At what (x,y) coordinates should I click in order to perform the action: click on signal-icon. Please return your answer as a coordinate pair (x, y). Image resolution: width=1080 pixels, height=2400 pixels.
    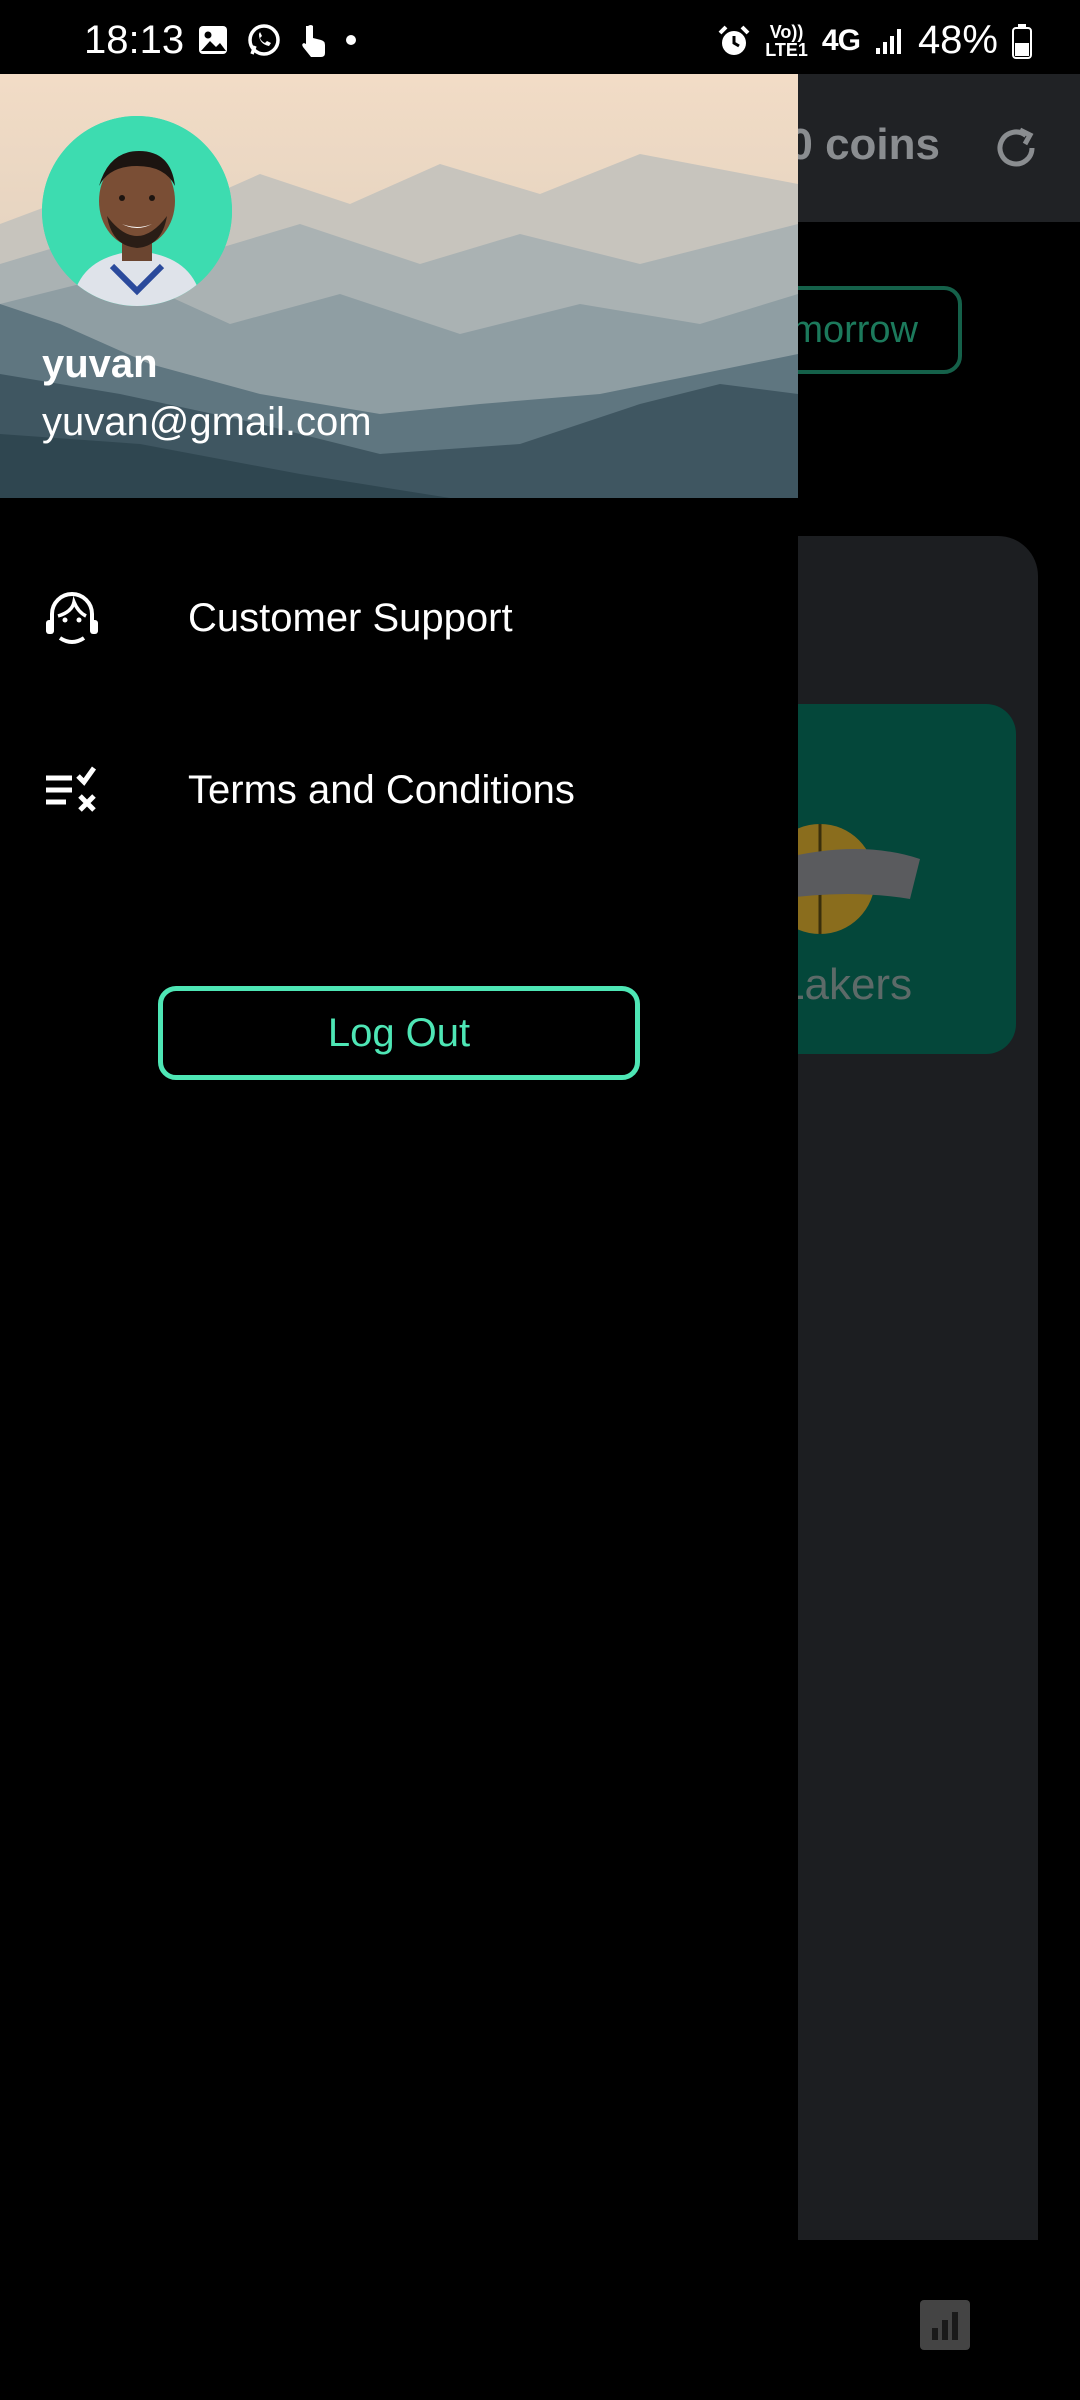
    Looking at the image, I should click on (888, 41).